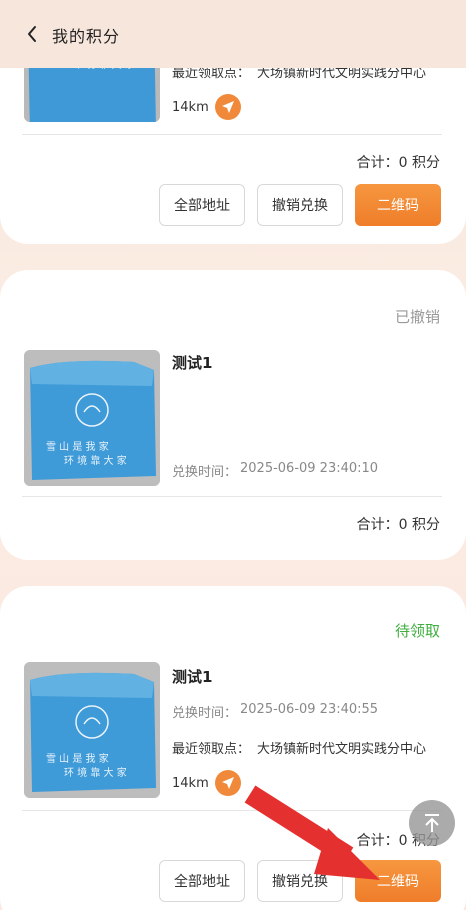  What do you see at coordinates (211, 749) in the screenshot?
I see `pickup-label: 最近领取点：` at bounding box center [211, 749].